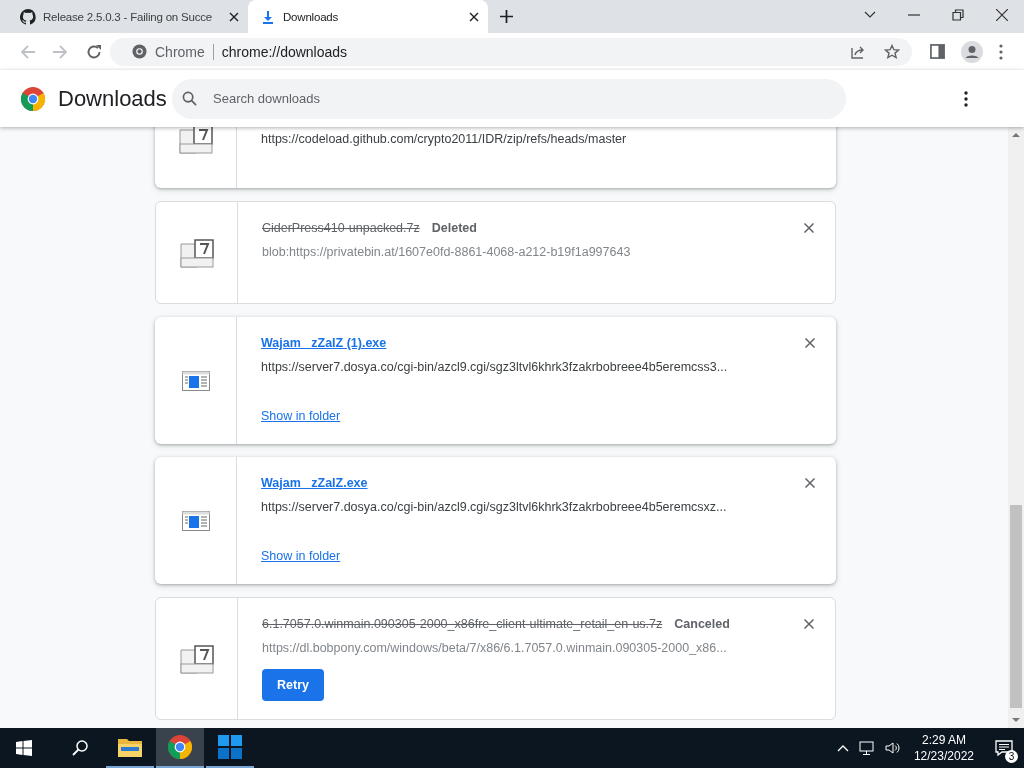 The image size is (1024, 768). What do you see at coordinates (180, 51) in the screenshot?
I see `site-label: Chrome` at bounding box center [180, 51].